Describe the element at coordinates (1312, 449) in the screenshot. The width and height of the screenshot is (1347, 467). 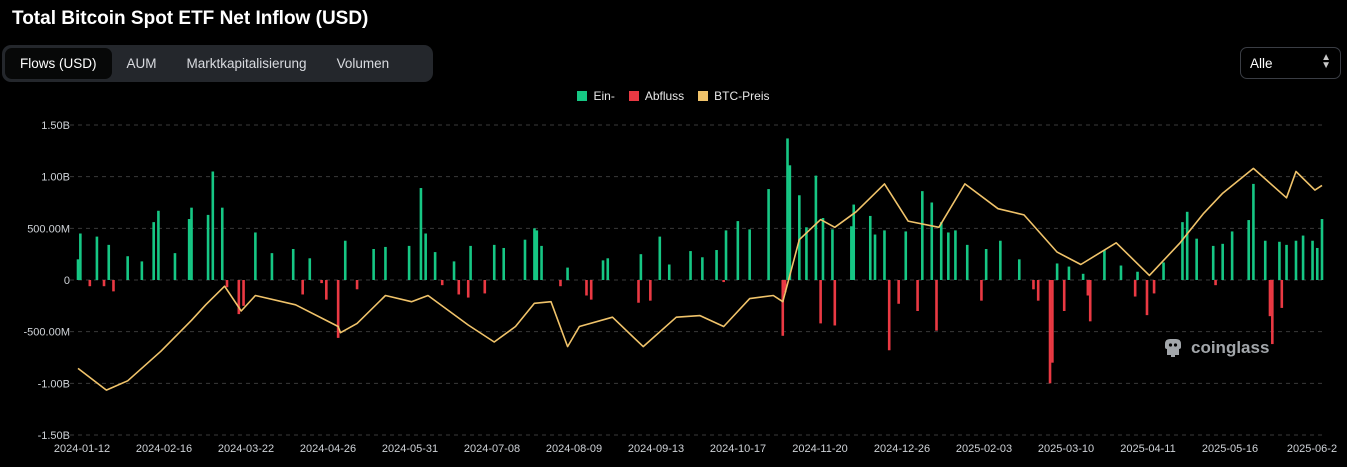
I see `x-tick-label: 2025-06-2` at that location.